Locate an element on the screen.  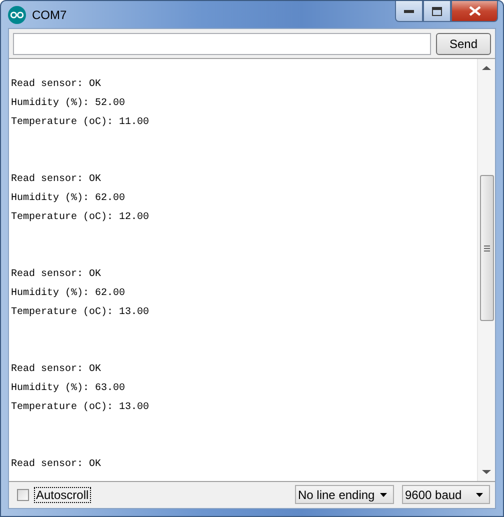
baud-rate-dropdown: 9600 baud is located at coordinates (446, 494).